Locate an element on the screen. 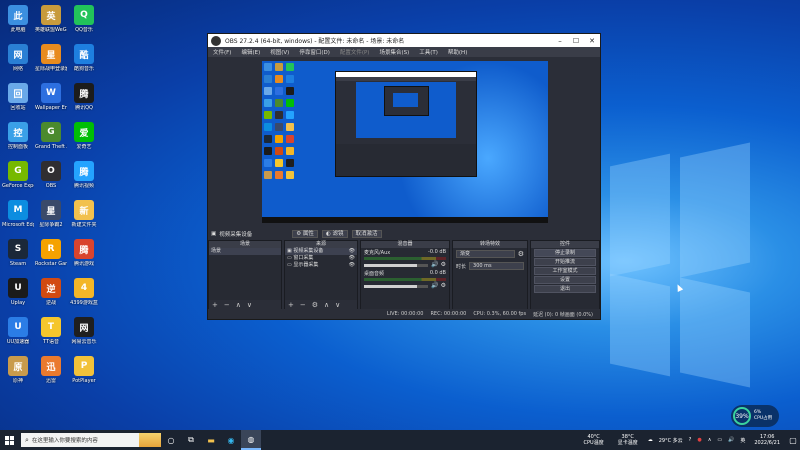  desktop-icon: 英英雄联盟WeGame版 is located at coordinates (51, 21).